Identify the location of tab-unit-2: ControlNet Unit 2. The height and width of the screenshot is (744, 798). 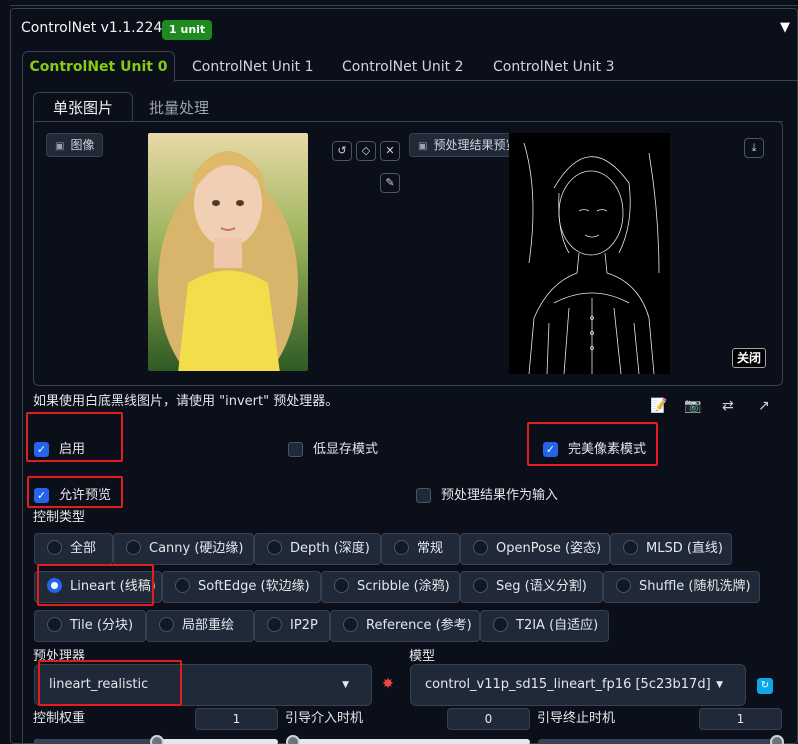
(403, 68).